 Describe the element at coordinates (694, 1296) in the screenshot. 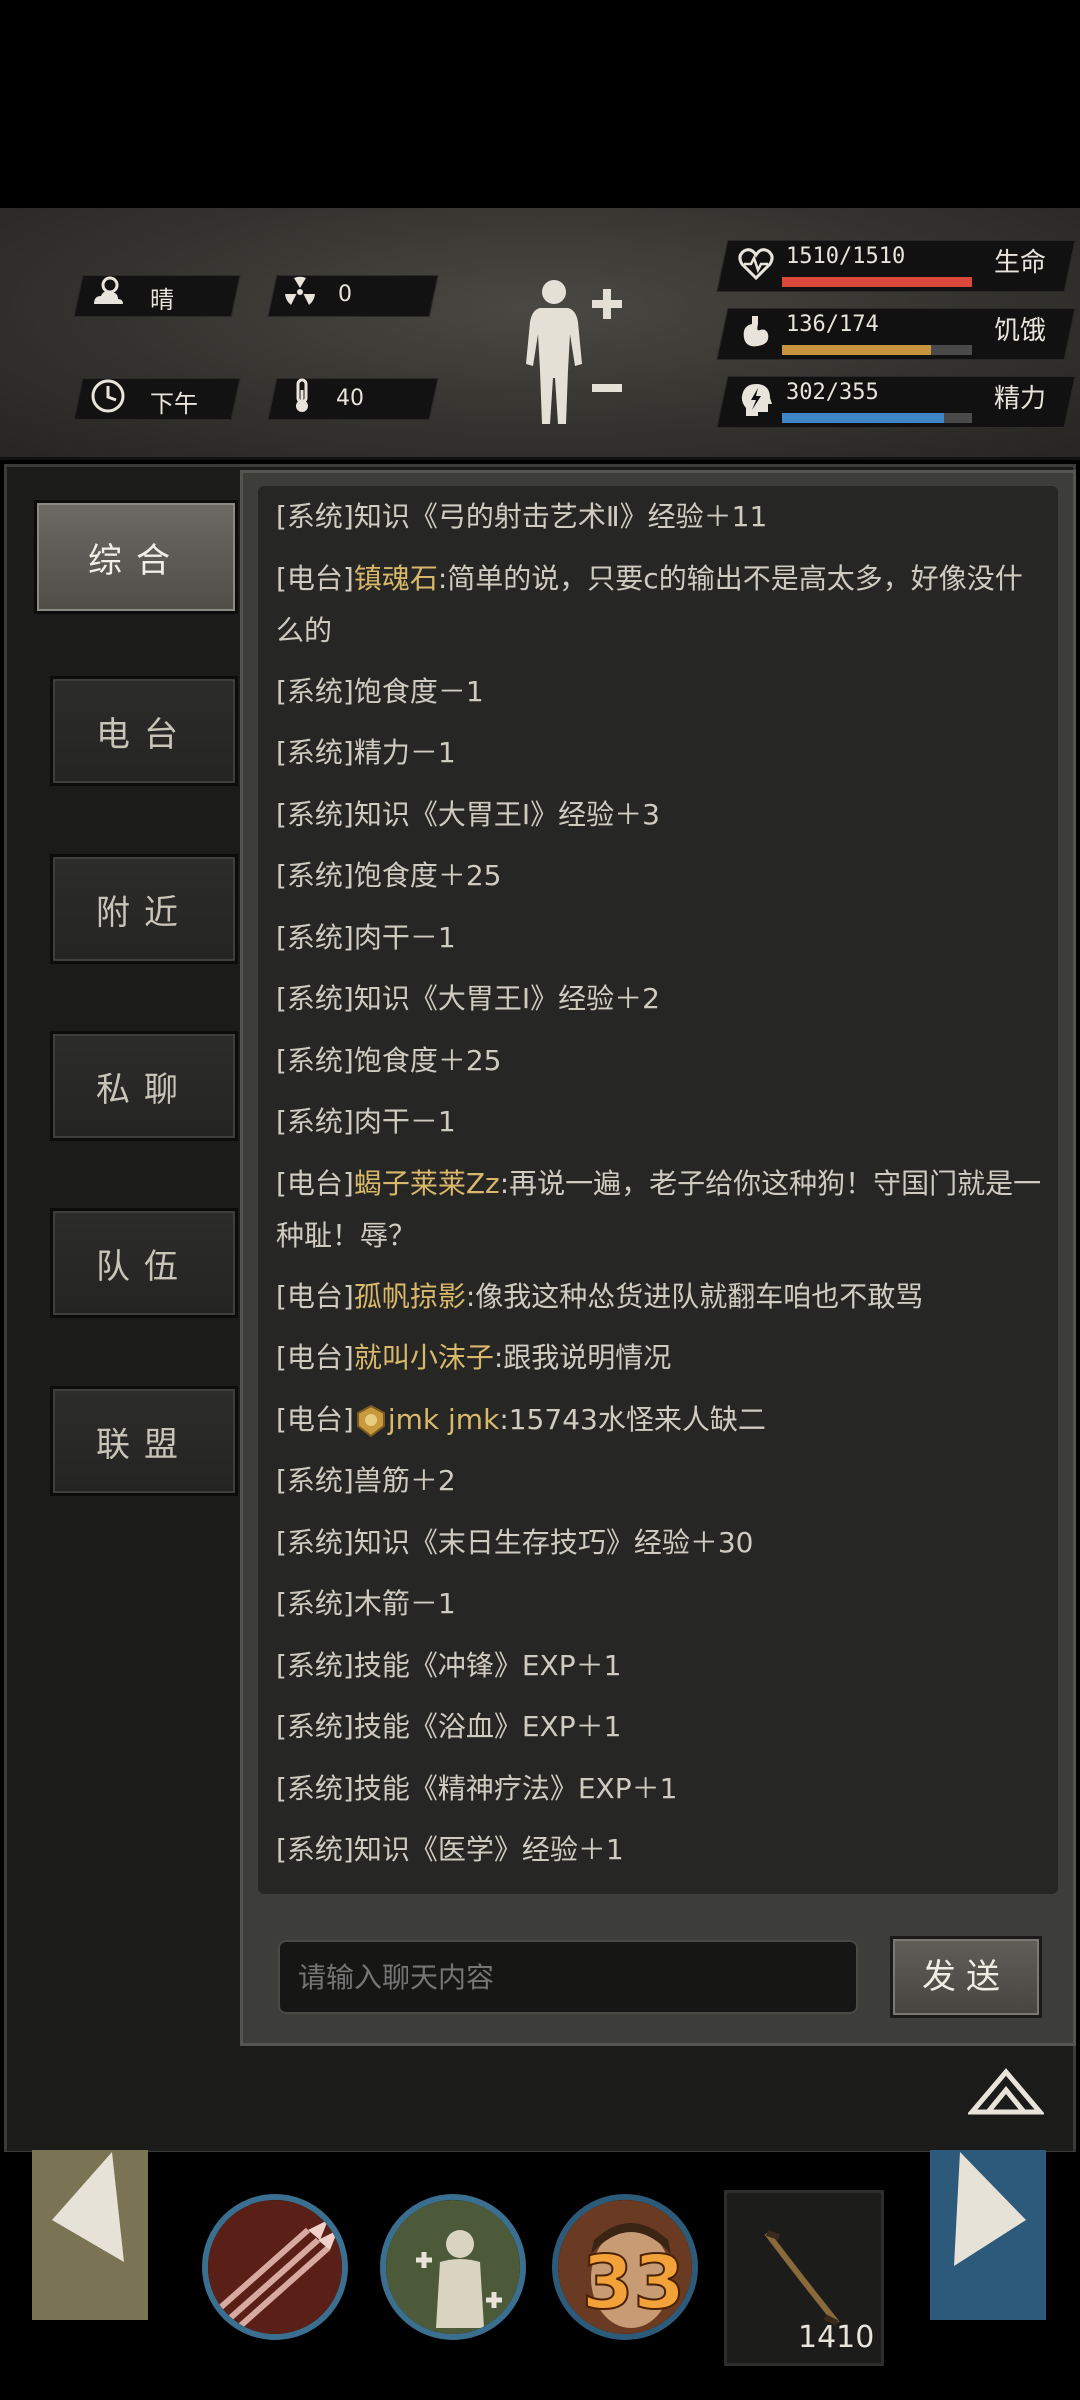

I see `chat-message-text: :像我这种怂货进队就翻车咱也不敢骂` at that location.